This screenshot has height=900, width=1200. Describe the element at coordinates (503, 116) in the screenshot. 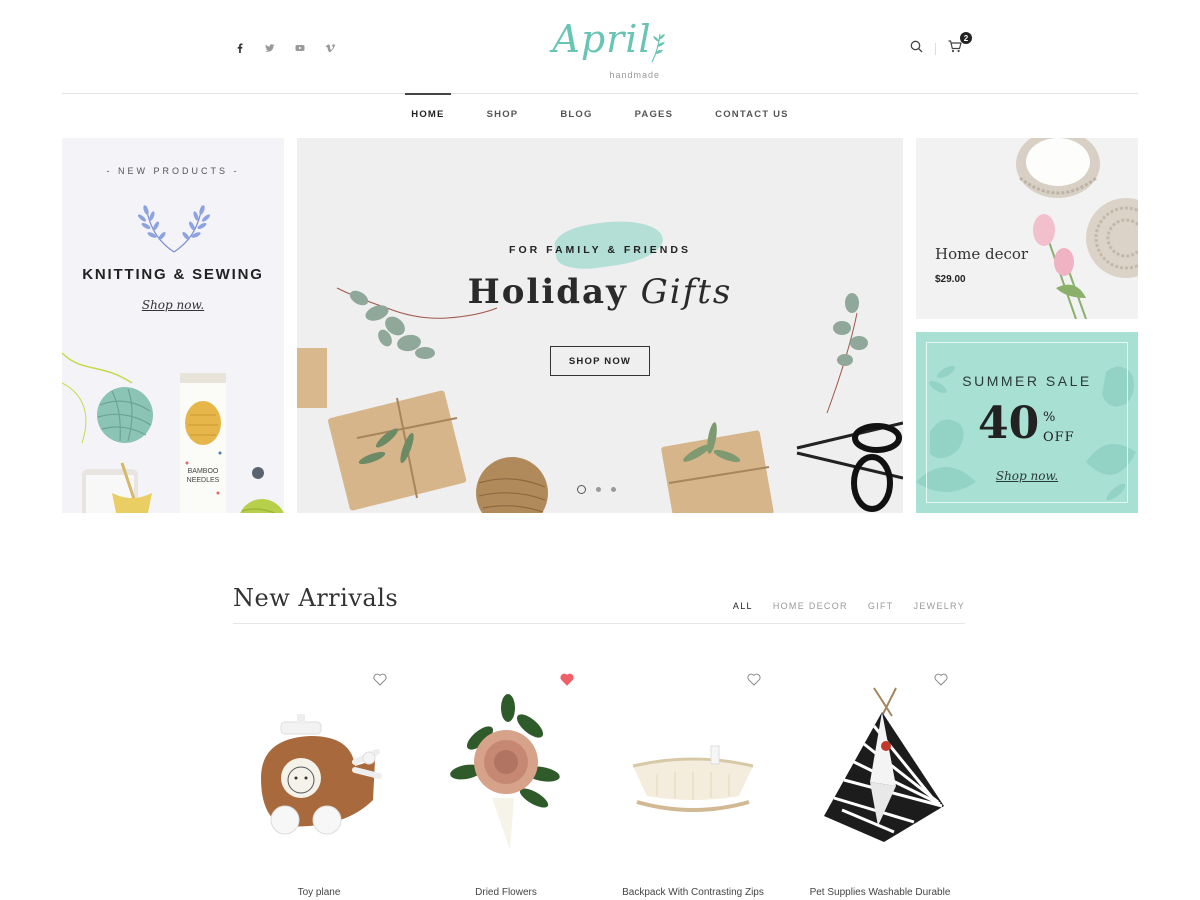

I see `nav-item-shop: SHOP` at that location.